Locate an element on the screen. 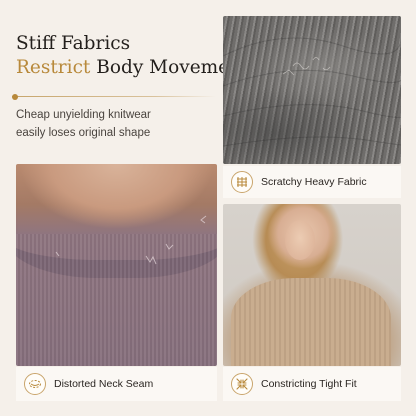  divider-line is located at coordinates (114, 96).